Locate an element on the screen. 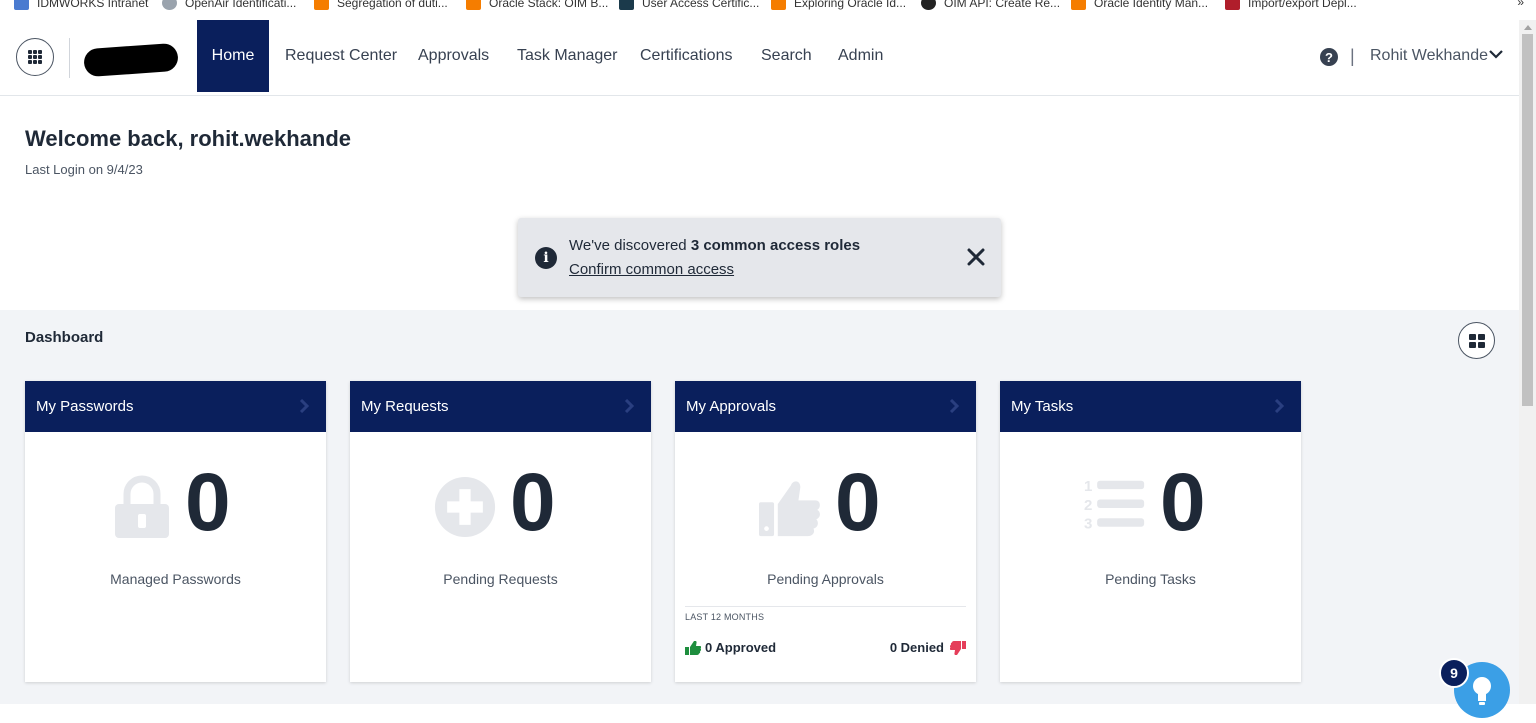 The width and height of the screenshot is (1536, 723). scroll-thumb is located at coordinates (1527, 220).